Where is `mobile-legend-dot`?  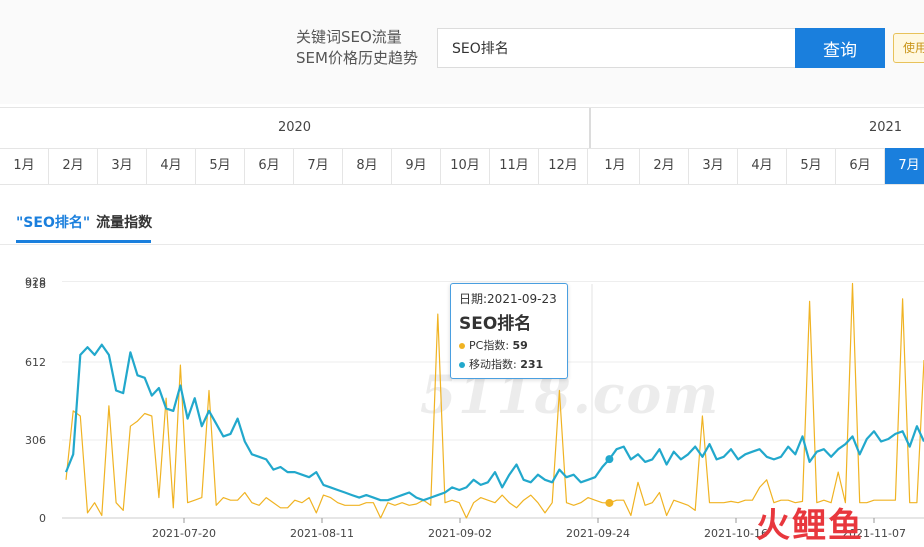
mobile-legend-dot is located at coordinates (462, 365).